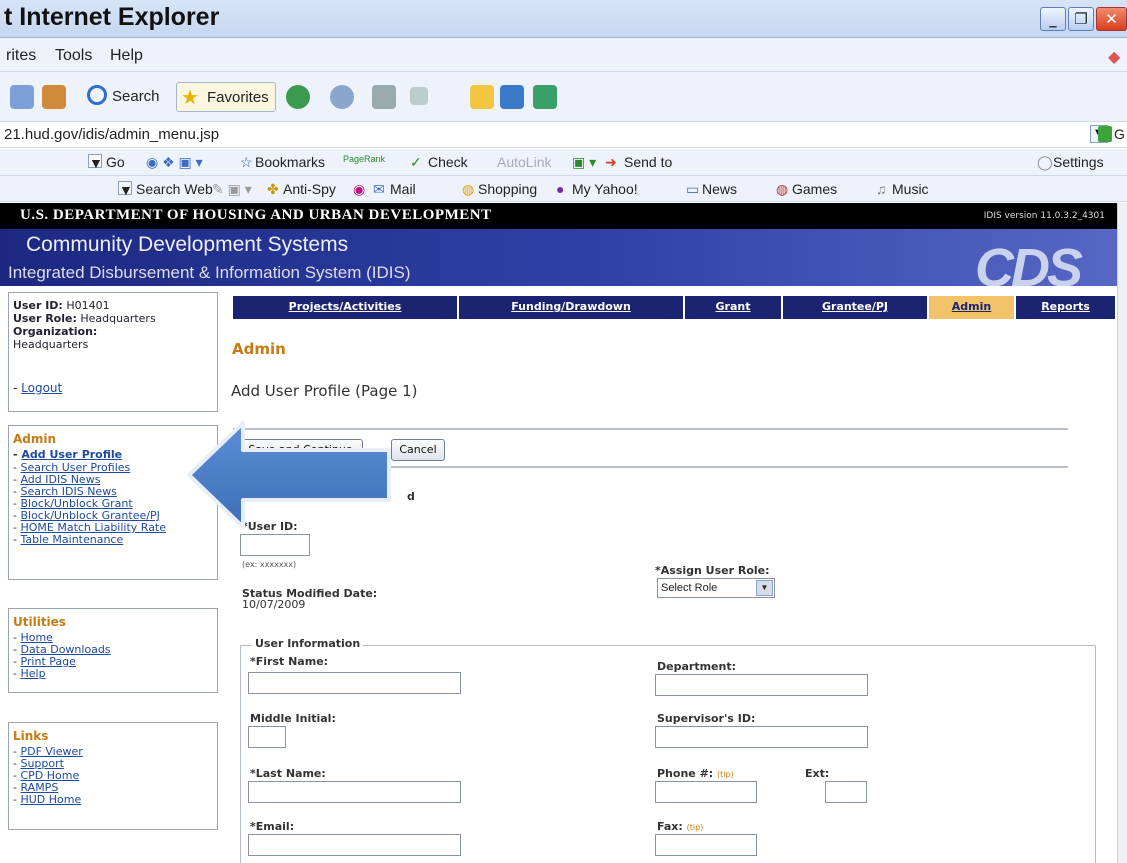 The height and width of the screenshot is (863, 1127). Describe the element at coordinates (817, 773) in the screenshot. I see `ext-label: Ext:` at that location.